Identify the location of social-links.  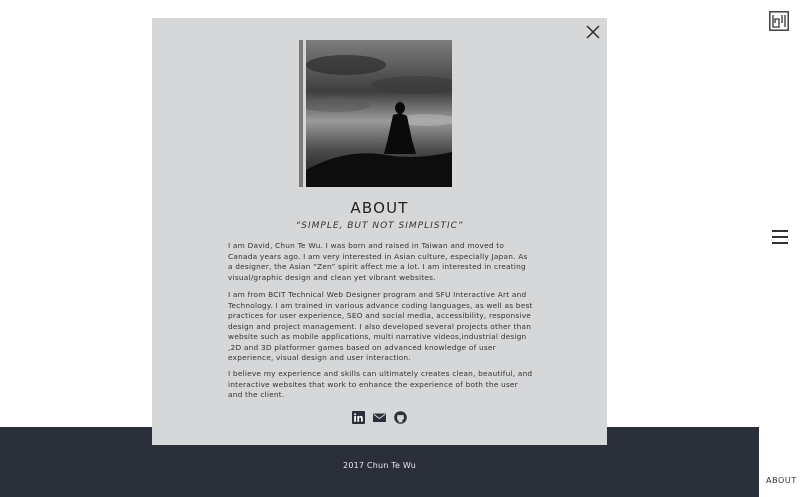
(382, 417).